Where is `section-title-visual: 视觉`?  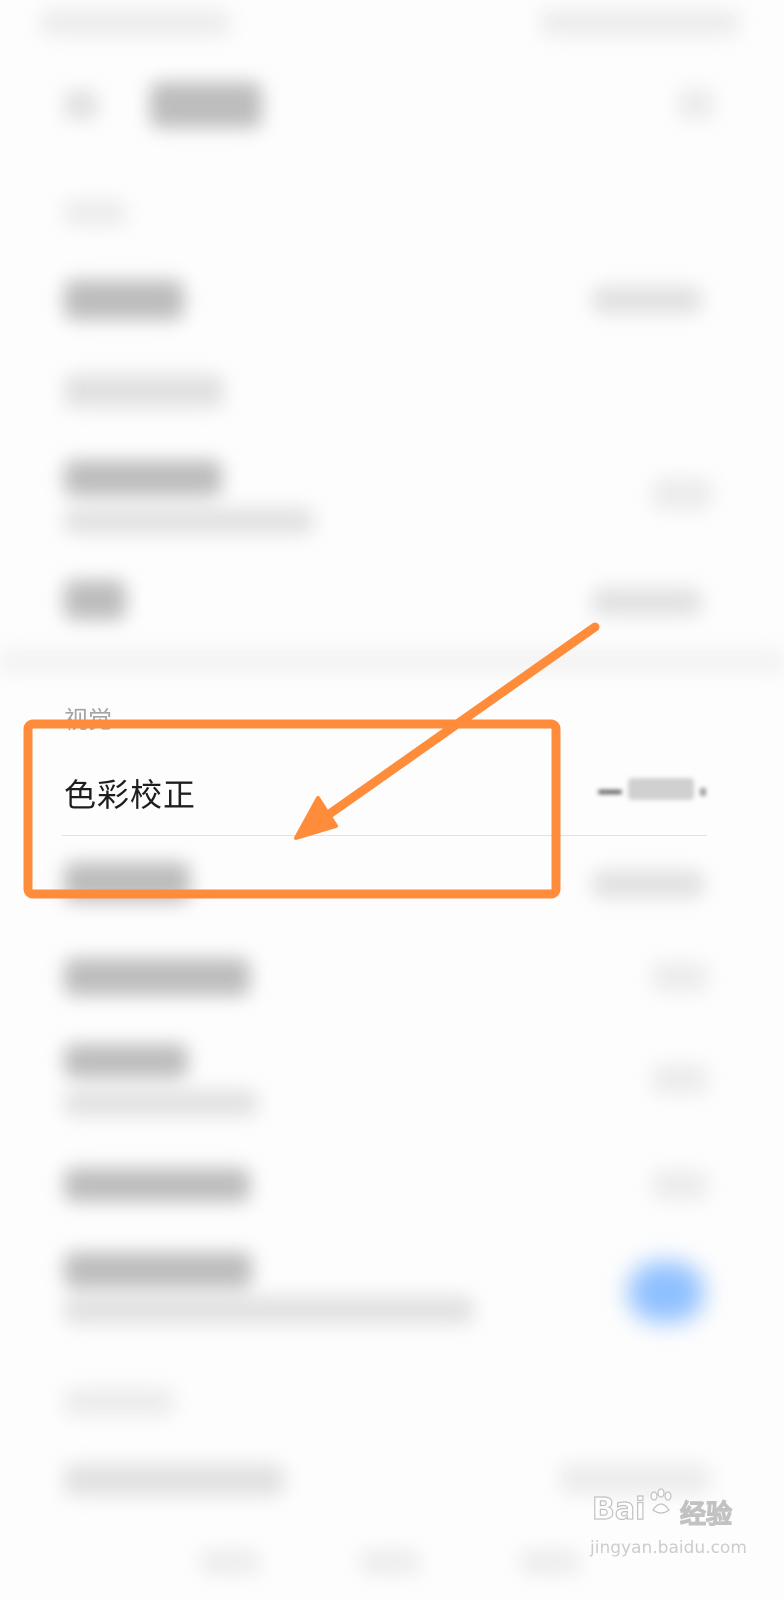
section-title-visual: 视觉 is located at coordinates (88, 720).